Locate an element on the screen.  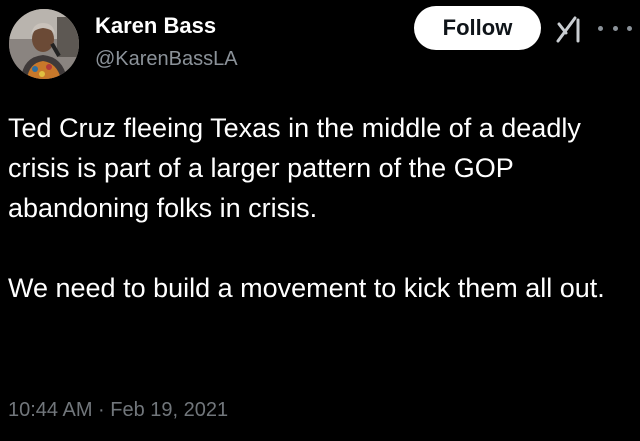
avatar is located at coordinates (44, 44).